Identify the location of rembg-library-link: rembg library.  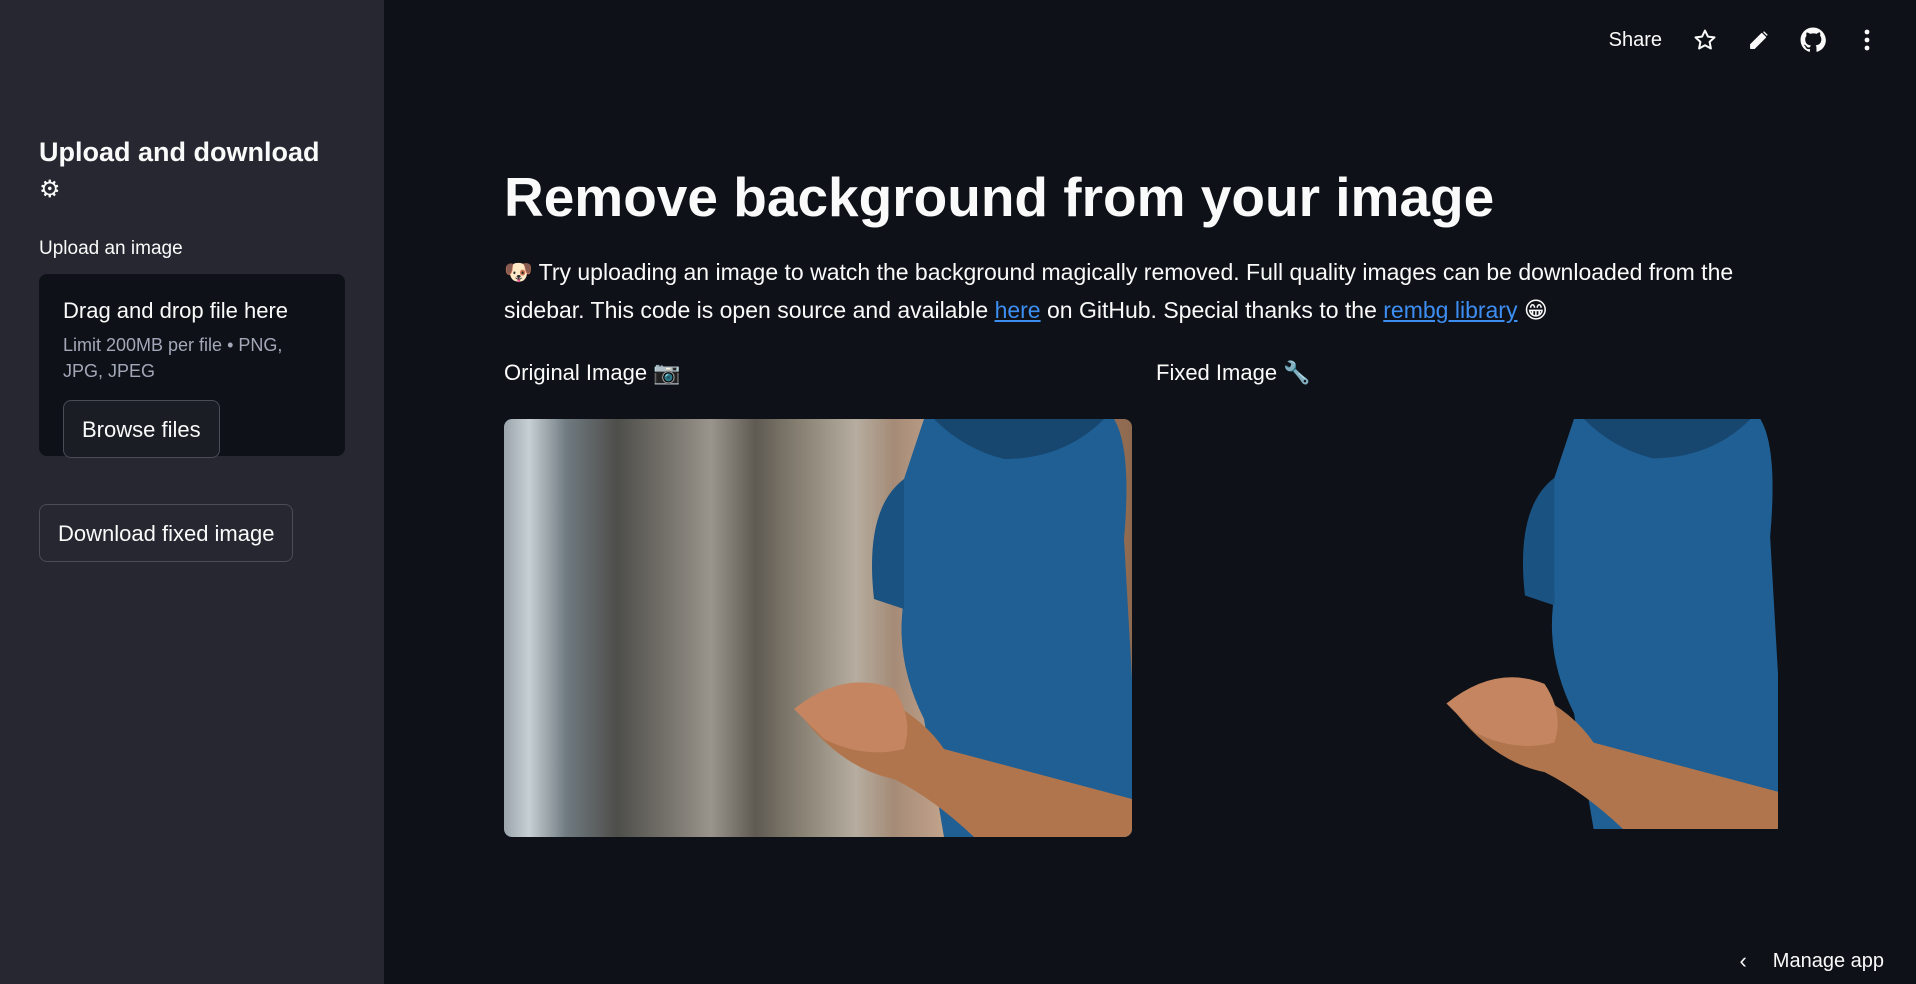
(1450, 310).